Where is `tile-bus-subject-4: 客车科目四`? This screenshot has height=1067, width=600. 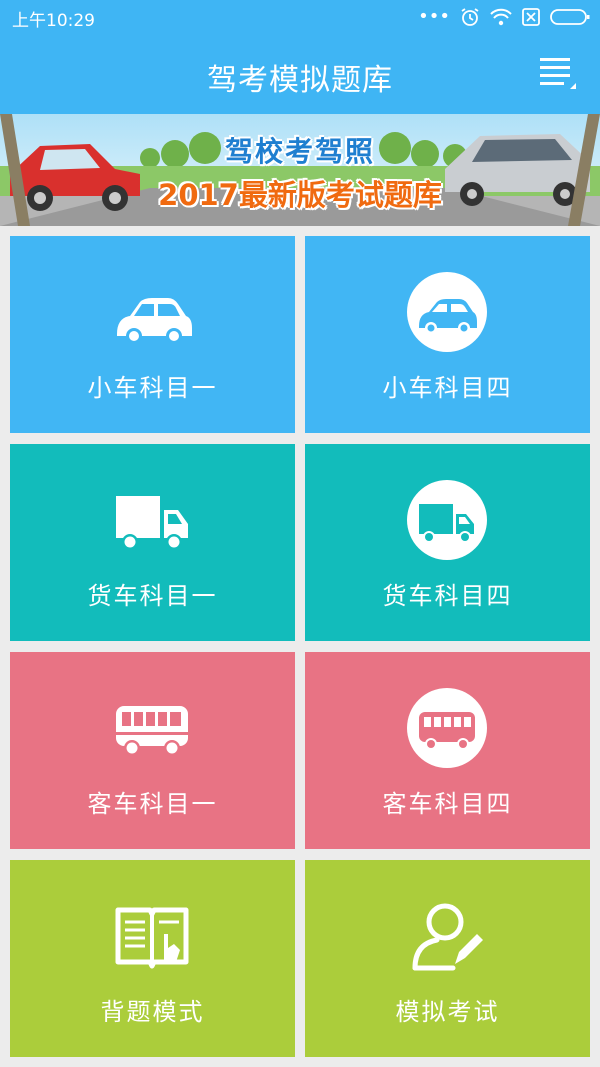 tile-bus-subject-4: 客车科目四 is located at coordinates (447, 750).